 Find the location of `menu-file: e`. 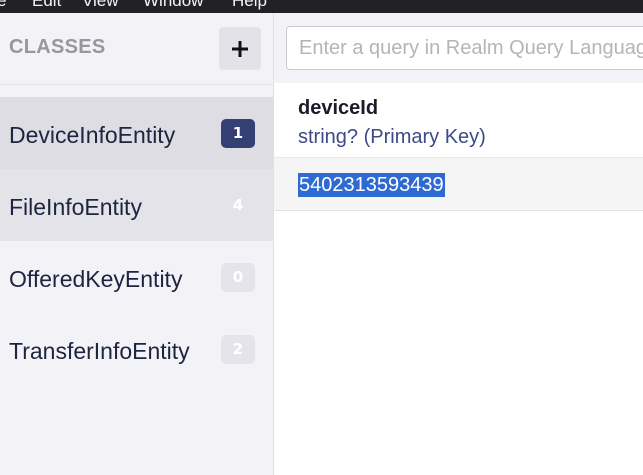

menu-file: e is located at coordinates (3, 5).